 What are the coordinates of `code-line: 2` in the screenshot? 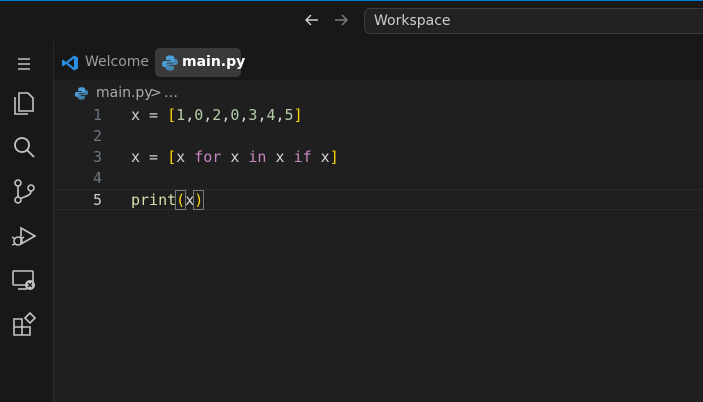 It's located at (378, 136).